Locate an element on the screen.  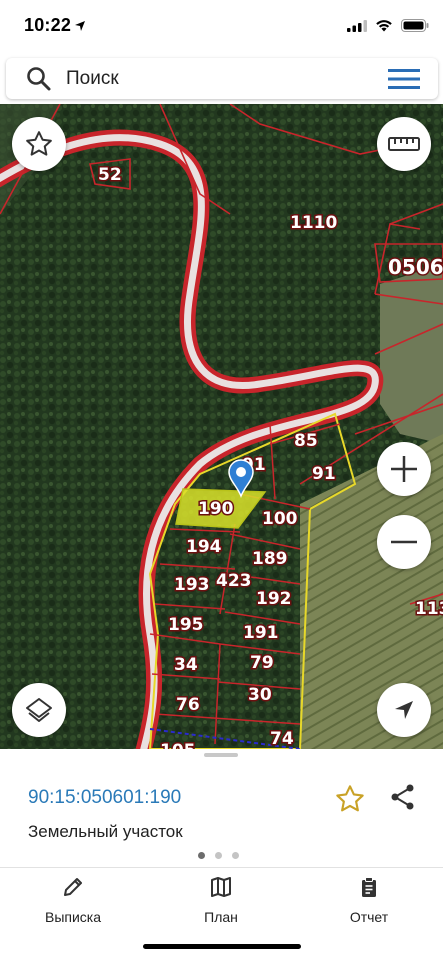
cadastral-number: 90:15:050601:190 is located at coordinates (104, 798).